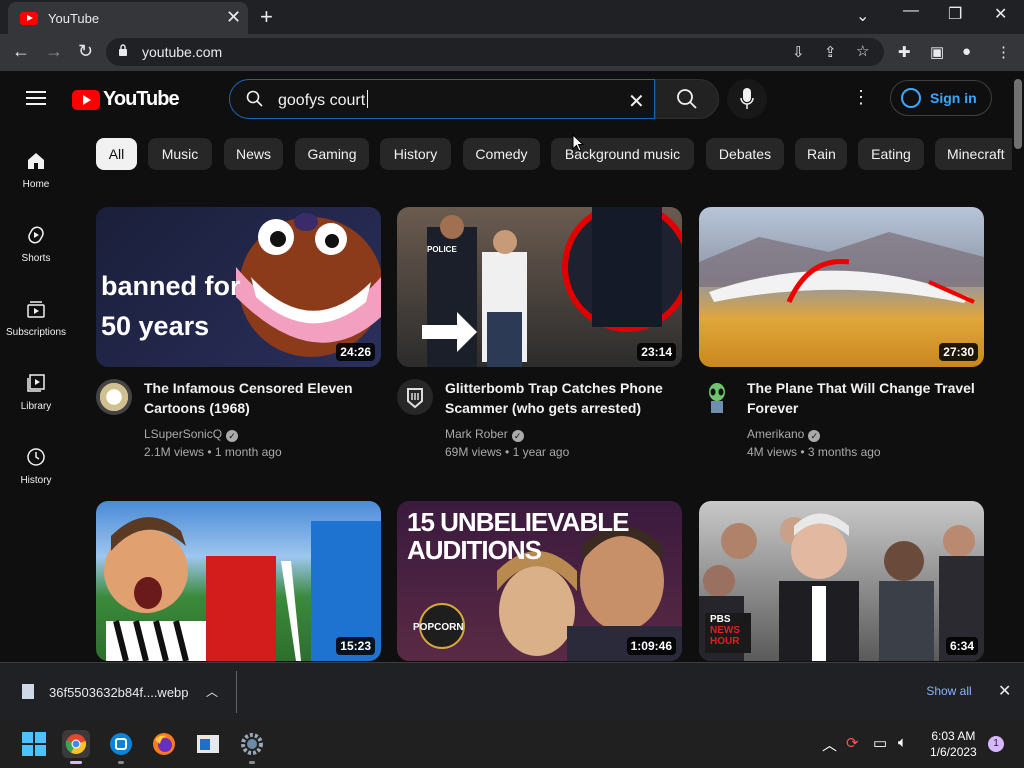  I want to click on page-scrollbar, so click(1018, 366).